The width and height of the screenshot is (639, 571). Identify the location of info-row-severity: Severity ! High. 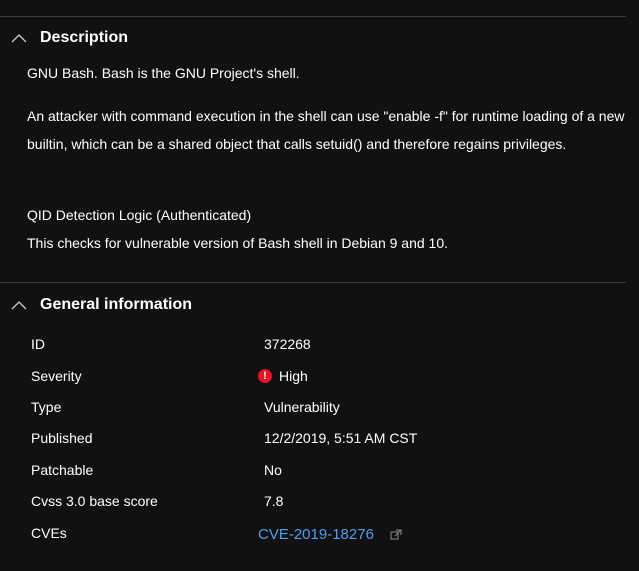
(310, 376).